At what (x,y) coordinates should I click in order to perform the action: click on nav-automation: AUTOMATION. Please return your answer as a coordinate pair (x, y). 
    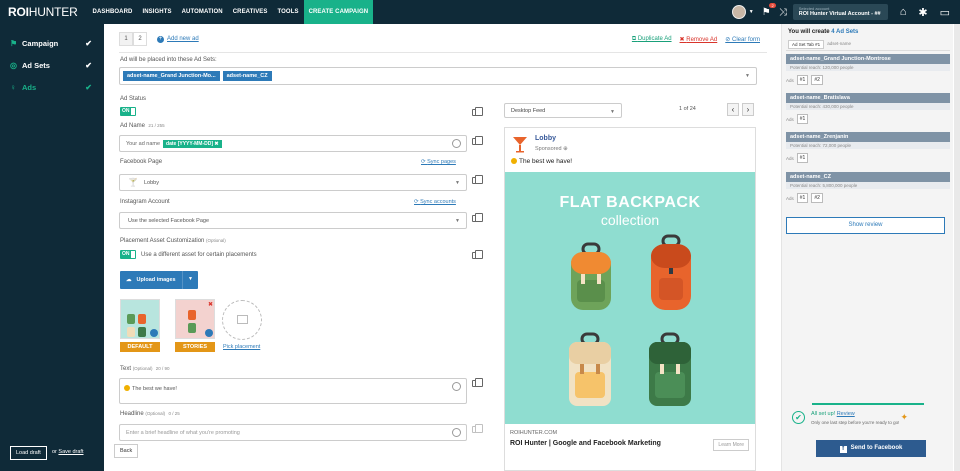
    Looking at the image, I should click on (202, 12).